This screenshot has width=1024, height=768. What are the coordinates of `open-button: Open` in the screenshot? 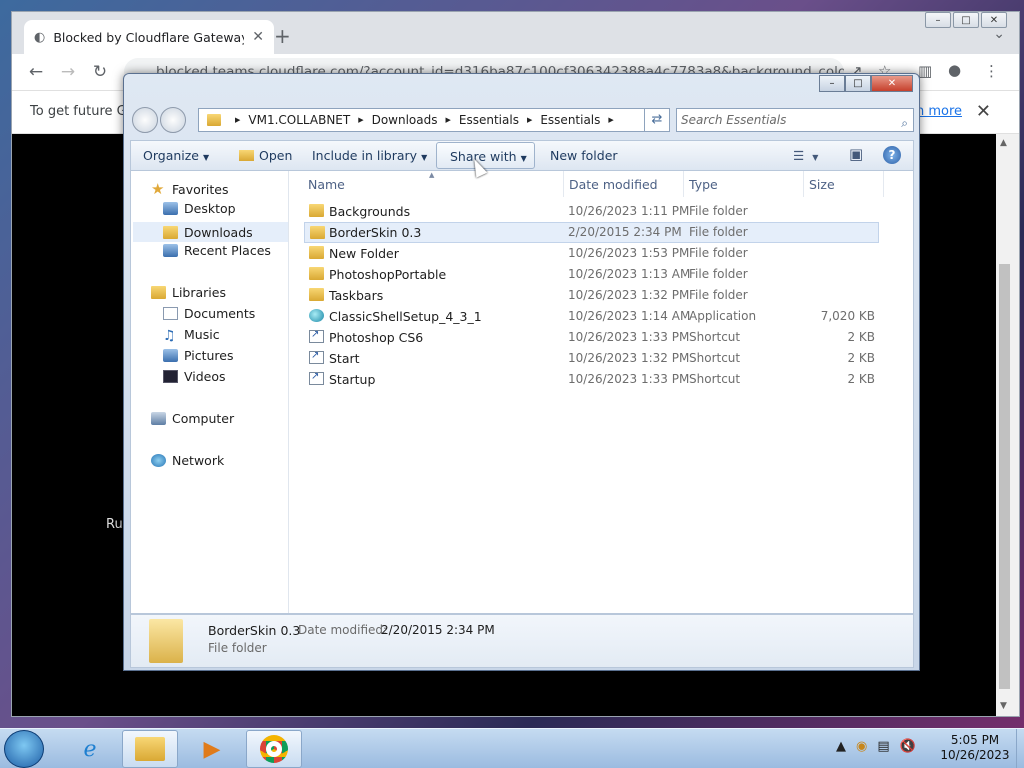 It's located at (265, 155).